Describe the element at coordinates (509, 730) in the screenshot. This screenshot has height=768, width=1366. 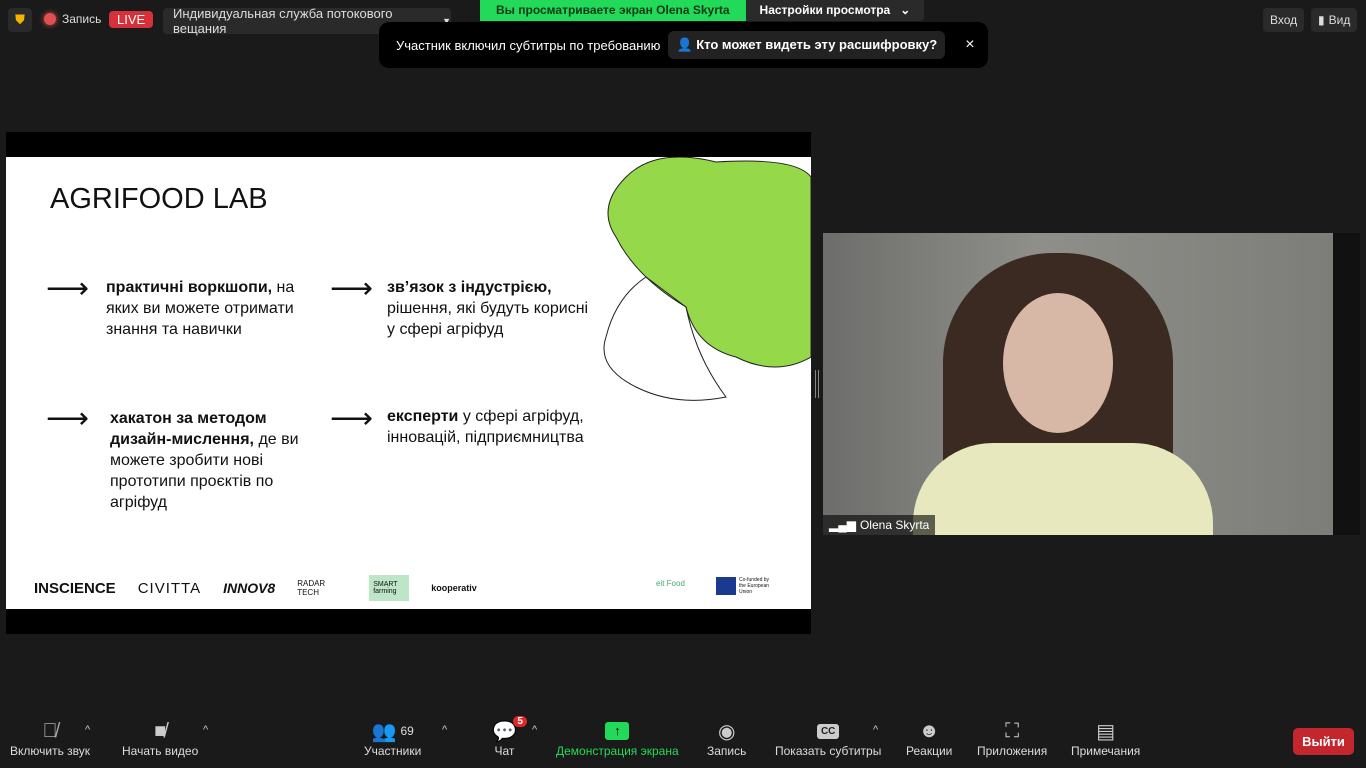
I see `chat-icon: 💬 5` at that location.